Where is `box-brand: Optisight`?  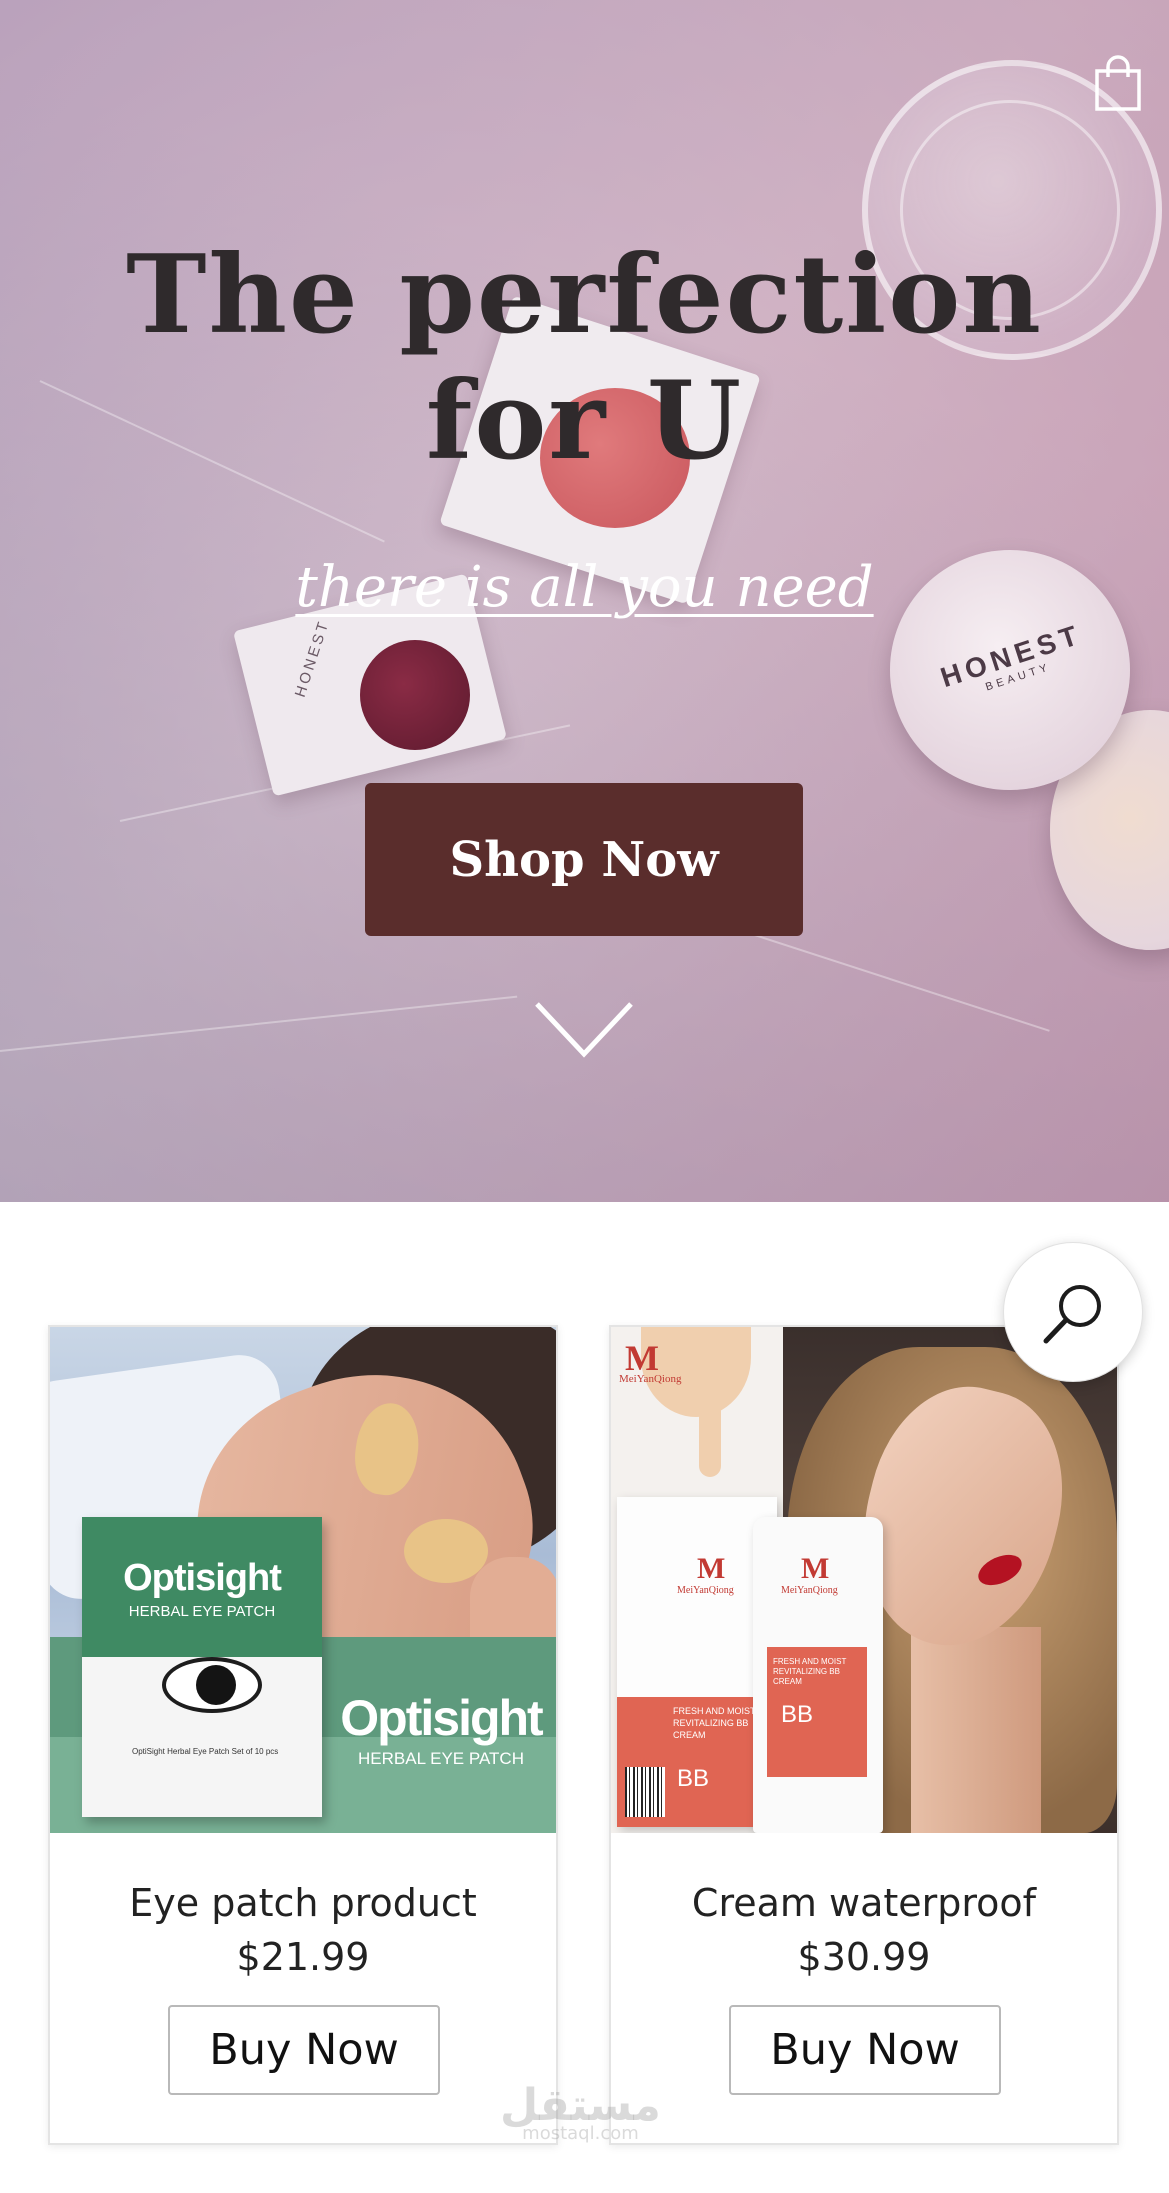 box-brand: Optisight is located at coordinates (202, 1578).